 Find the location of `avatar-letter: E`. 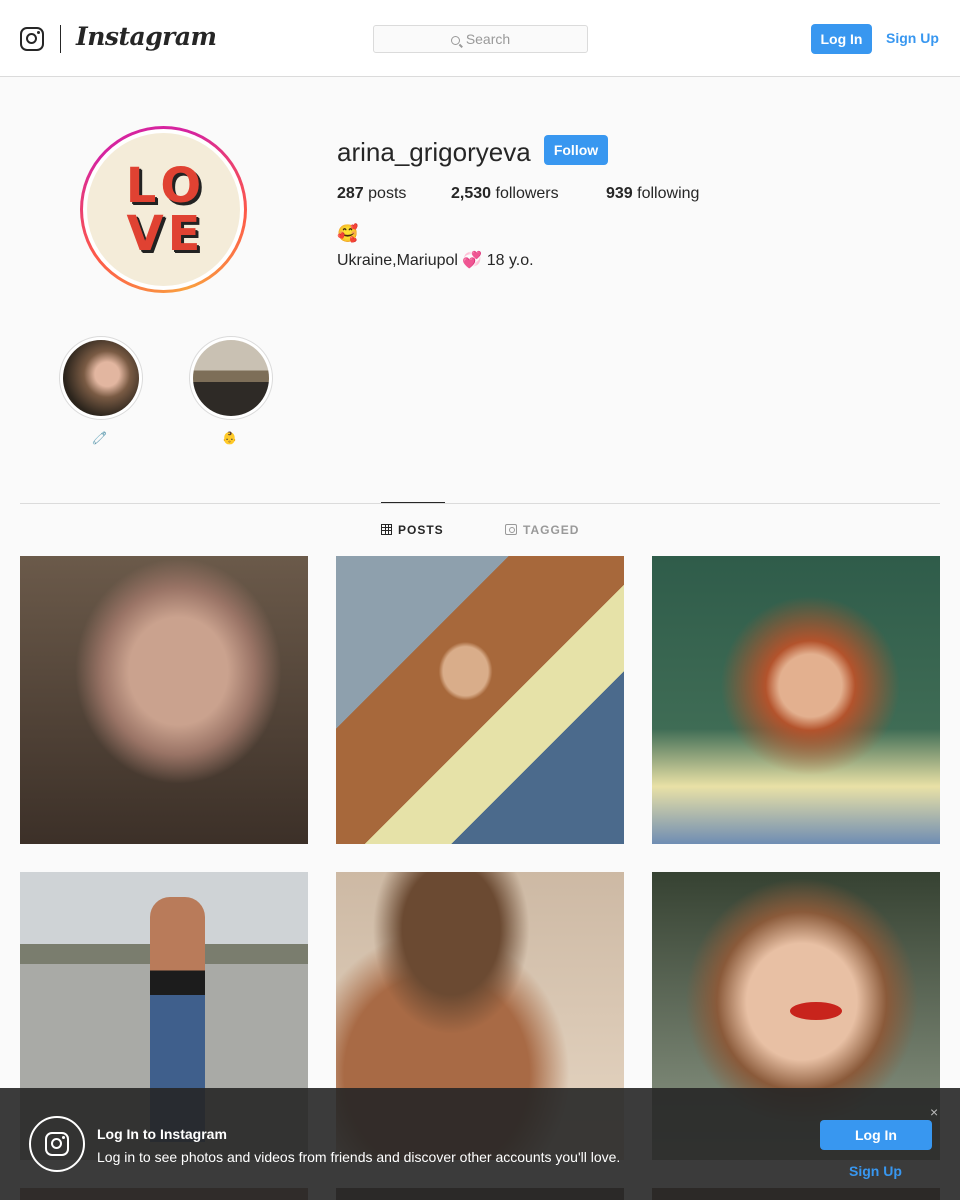

avatar-letter: E is located at coordinates (184, 233).